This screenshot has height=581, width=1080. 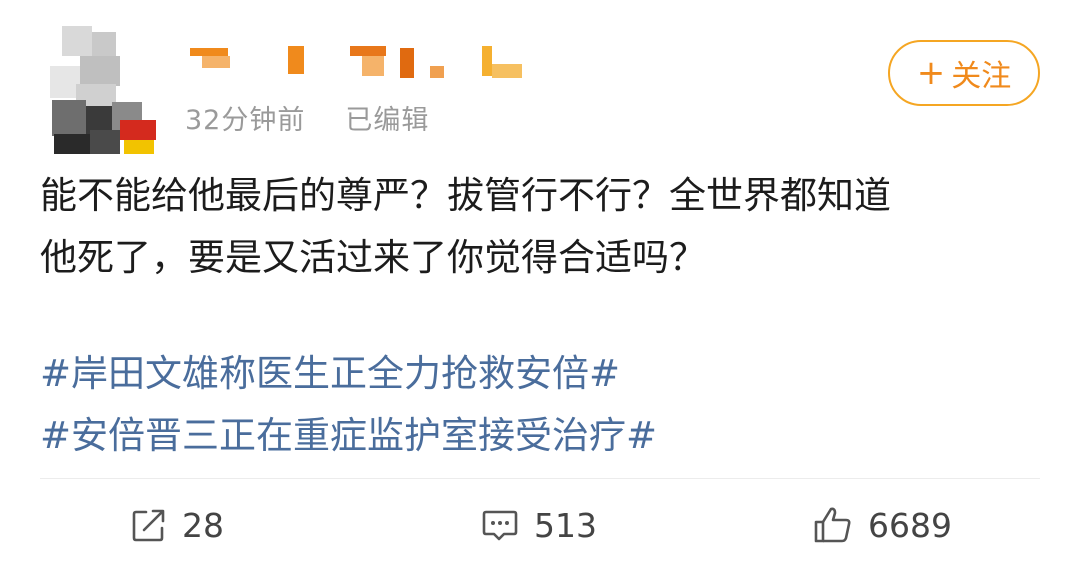 I want to click on like-count: 6689, so click(x=910, y=525).